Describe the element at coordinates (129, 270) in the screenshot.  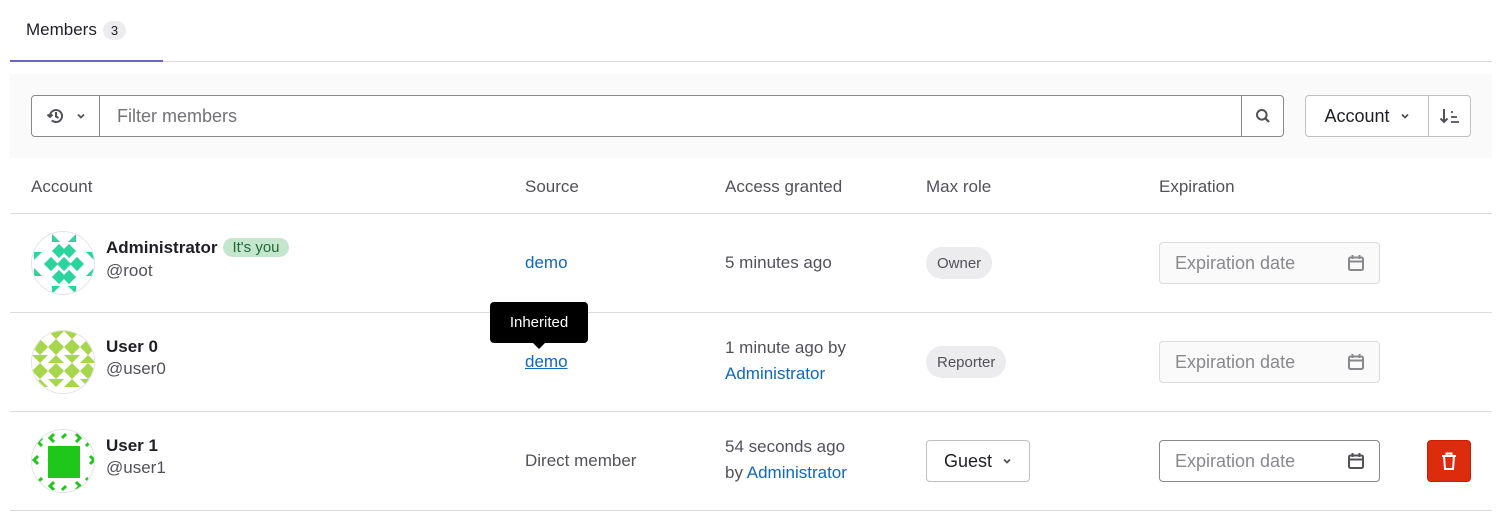
I see `member-username: @root` at that location.